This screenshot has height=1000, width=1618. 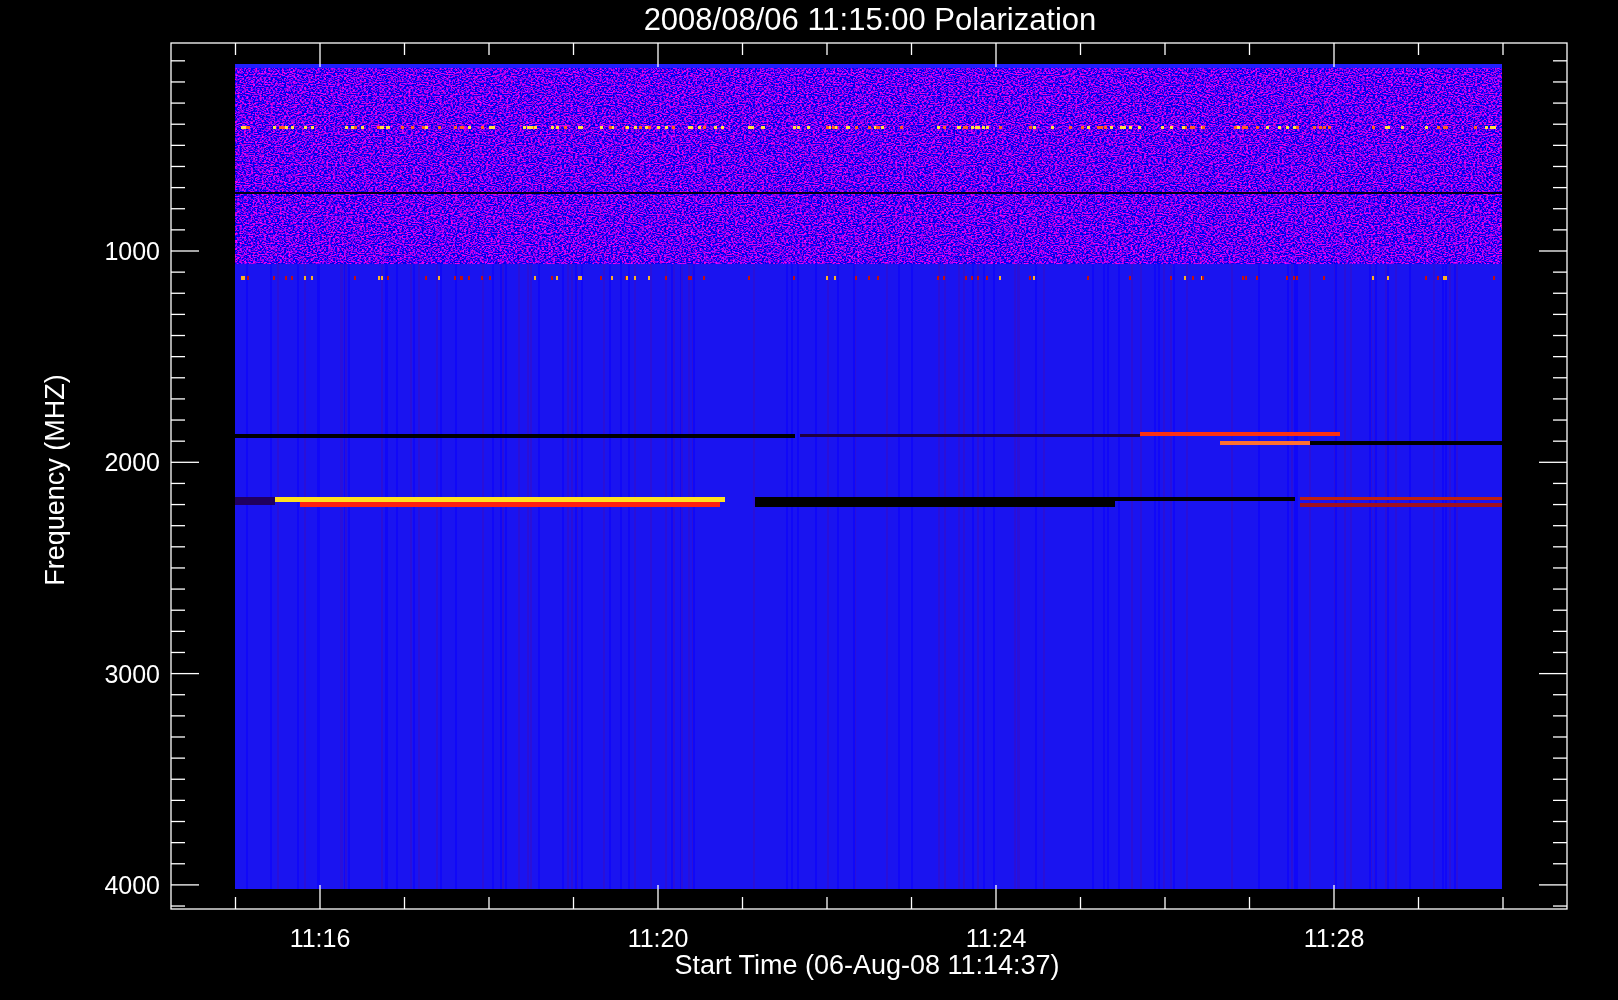 I want to click on axis-tick-label: 2000, so click(x=132, y=462).